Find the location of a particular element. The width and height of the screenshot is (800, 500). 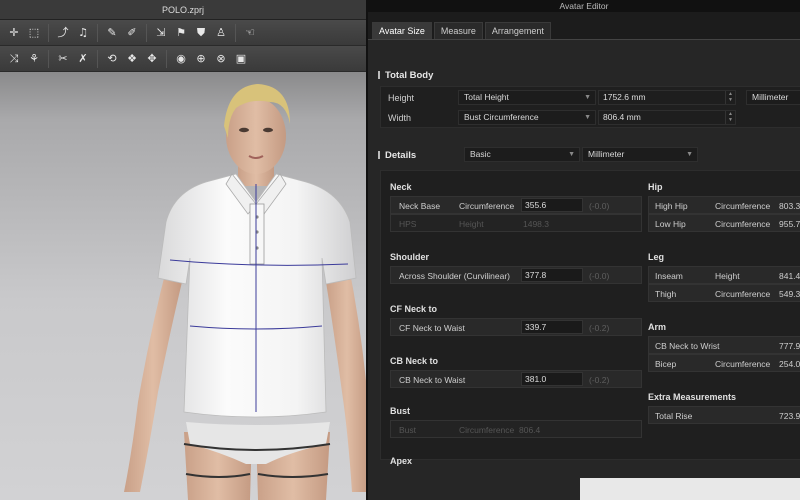

hand-icon: ☜ is located at coordinates (250, 33).